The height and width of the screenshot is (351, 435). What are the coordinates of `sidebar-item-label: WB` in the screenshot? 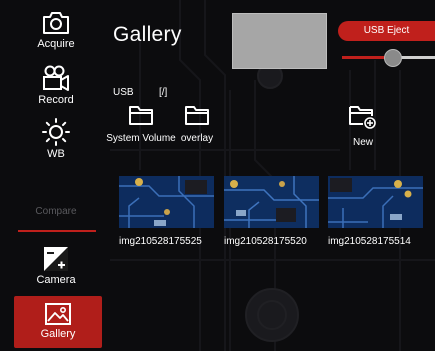 It's located at (56, 154).